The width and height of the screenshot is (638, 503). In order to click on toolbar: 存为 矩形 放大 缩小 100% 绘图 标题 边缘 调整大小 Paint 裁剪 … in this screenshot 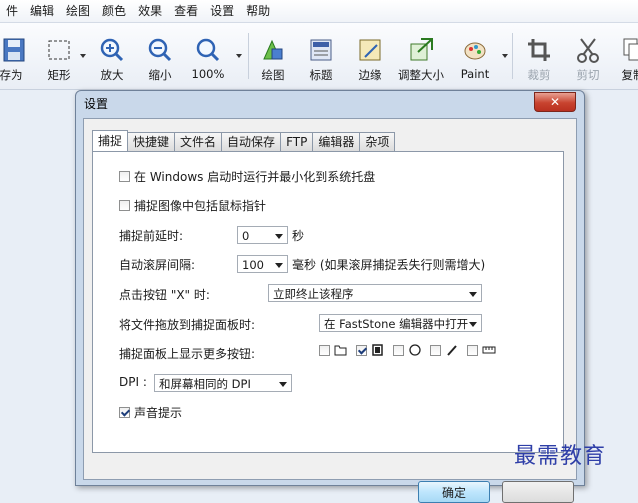, I will do `click(319, 56)`.